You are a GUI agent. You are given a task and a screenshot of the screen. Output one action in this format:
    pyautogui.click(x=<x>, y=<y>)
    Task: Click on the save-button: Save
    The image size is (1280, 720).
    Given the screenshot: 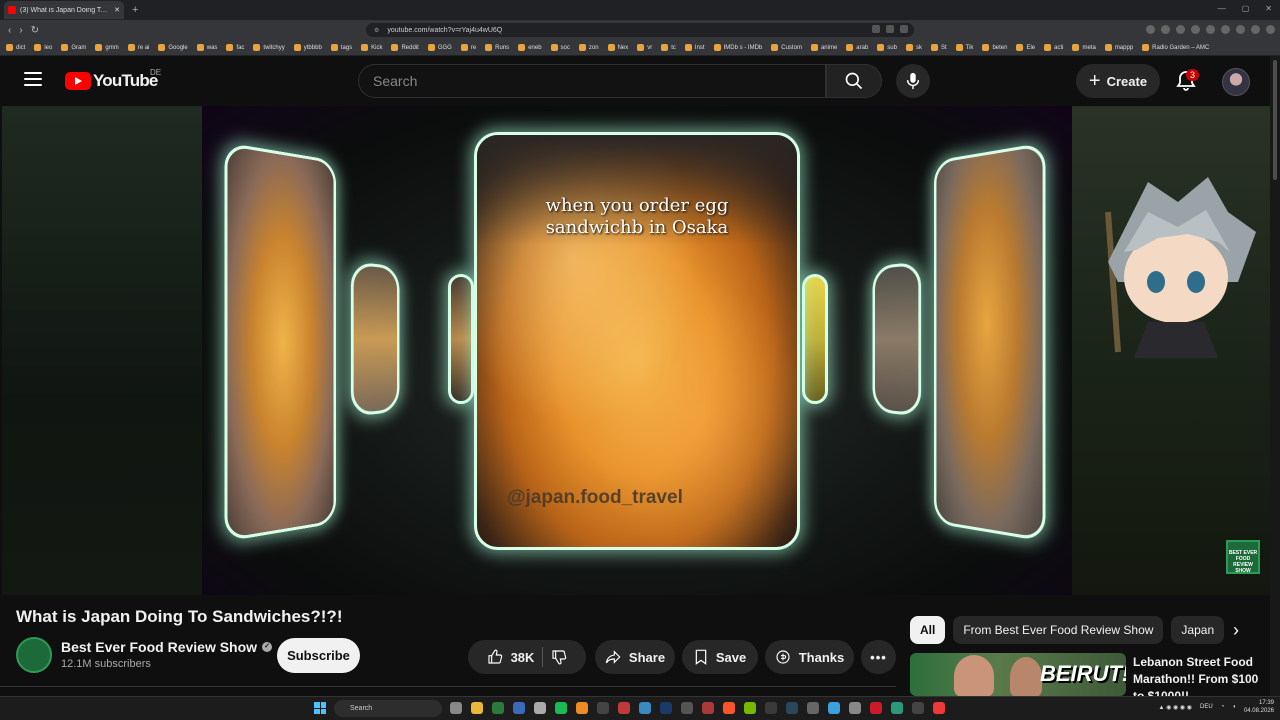 What is the action you would take?
    pyautogui.click(x=720, y=657)
    